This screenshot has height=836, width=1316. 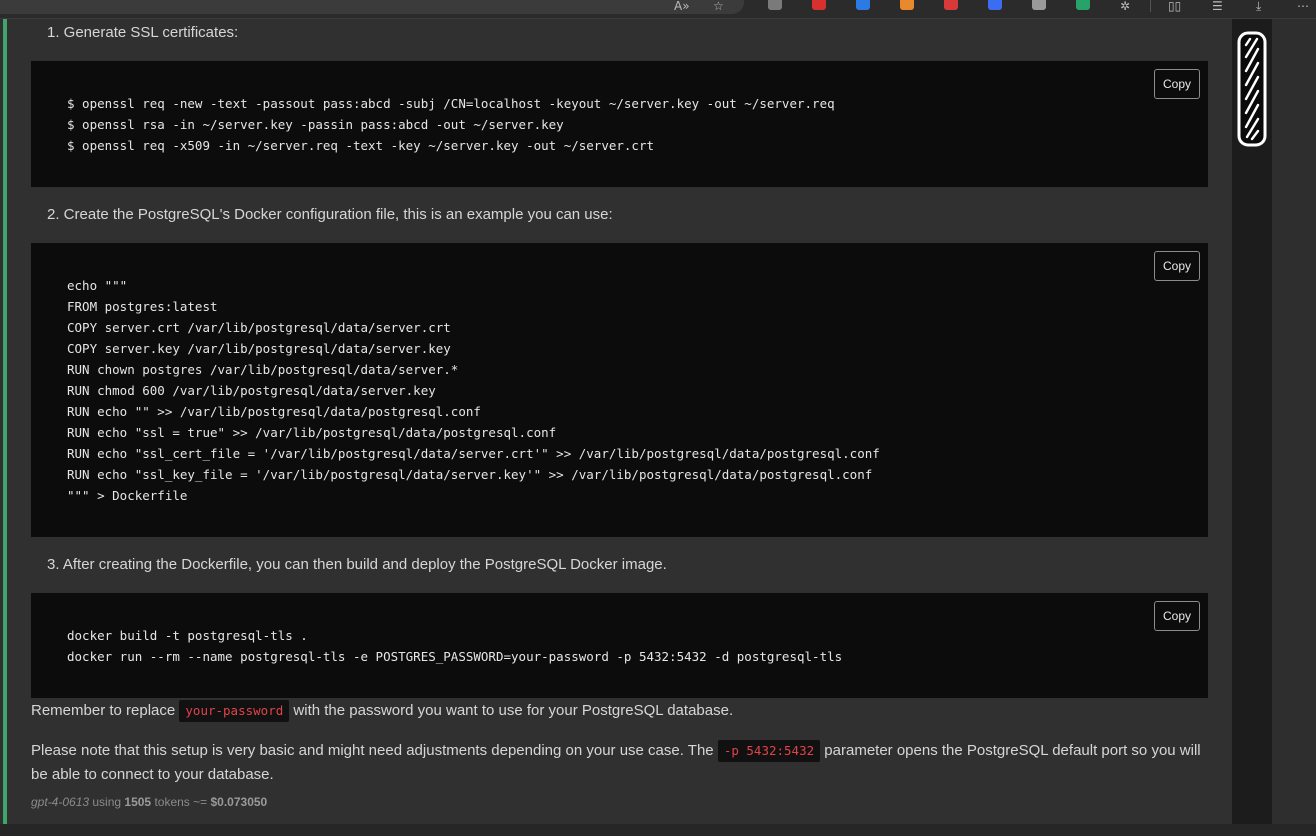 I want to click on extension-6-icon, so click(x=995, y=5).